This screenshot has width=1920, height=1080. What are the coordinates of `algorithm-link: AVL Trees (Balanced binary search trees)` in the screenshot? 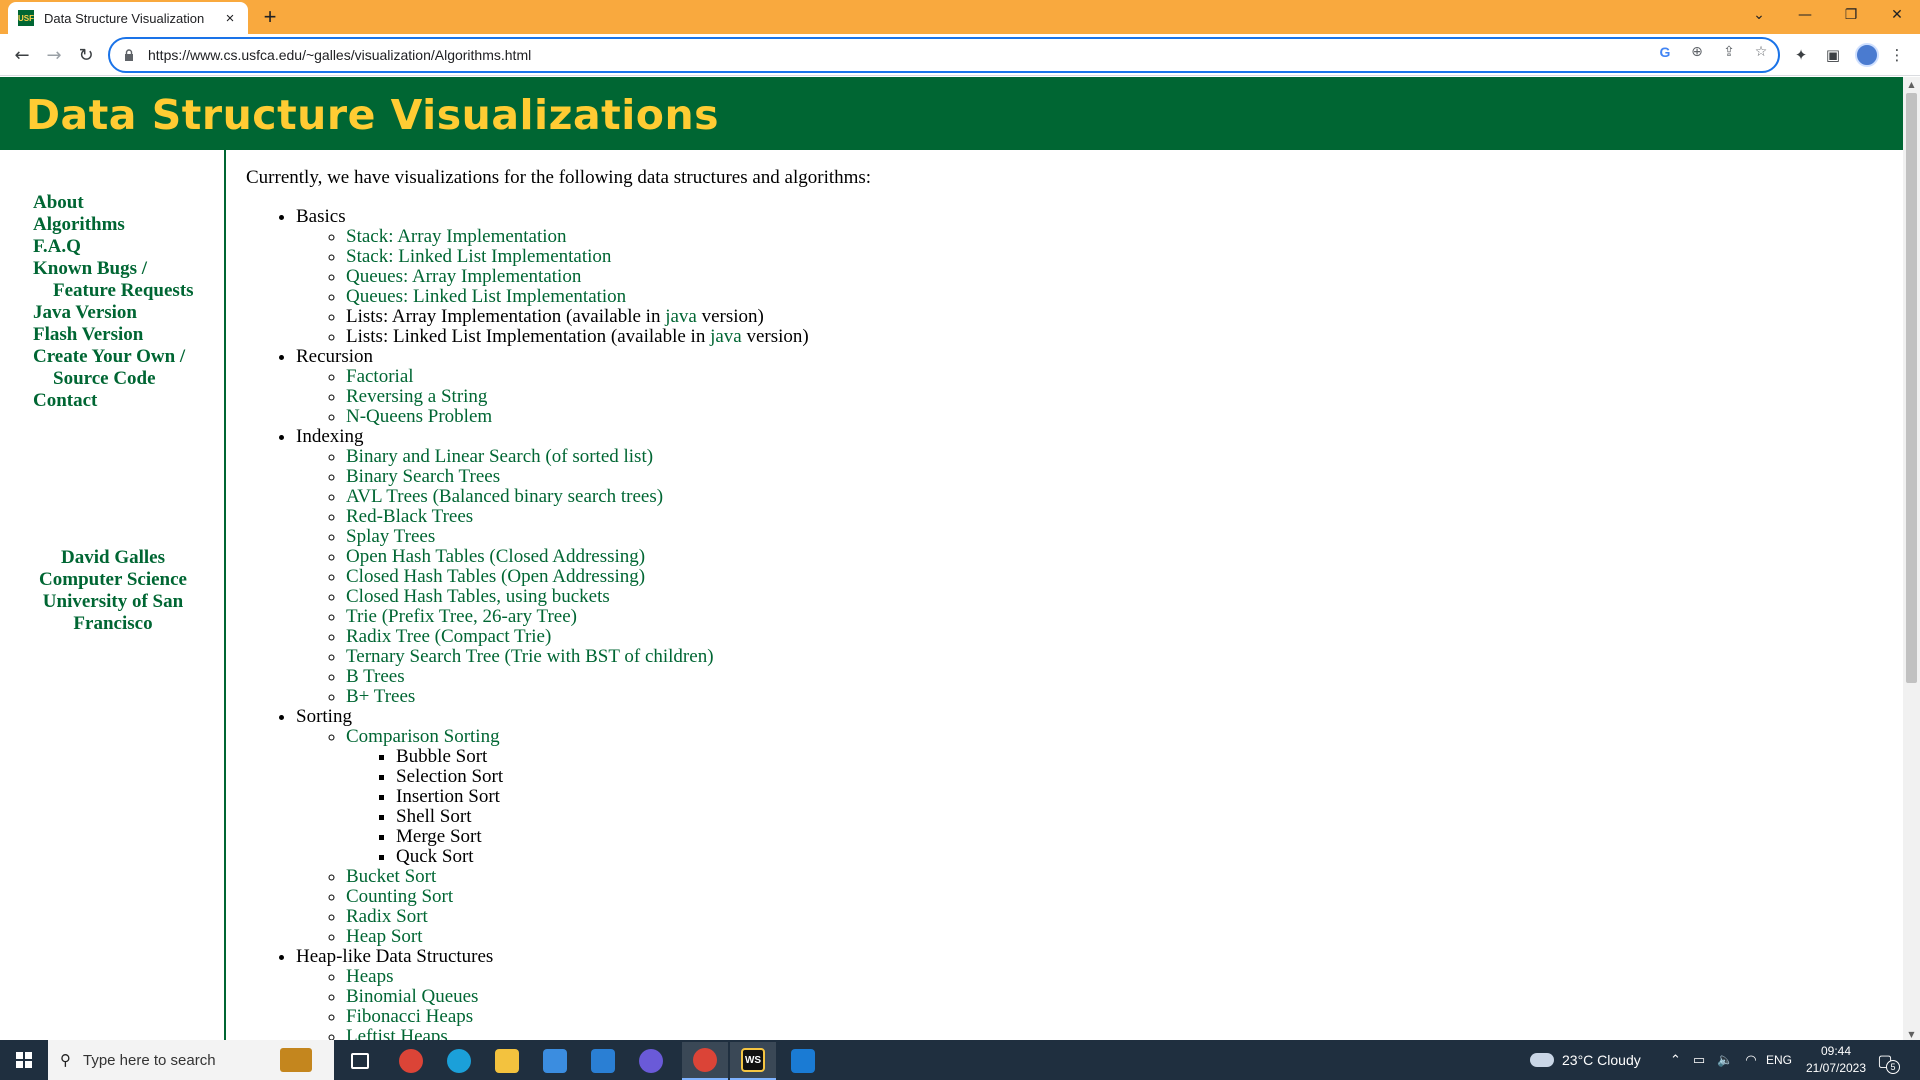 It's located at (504, 496).